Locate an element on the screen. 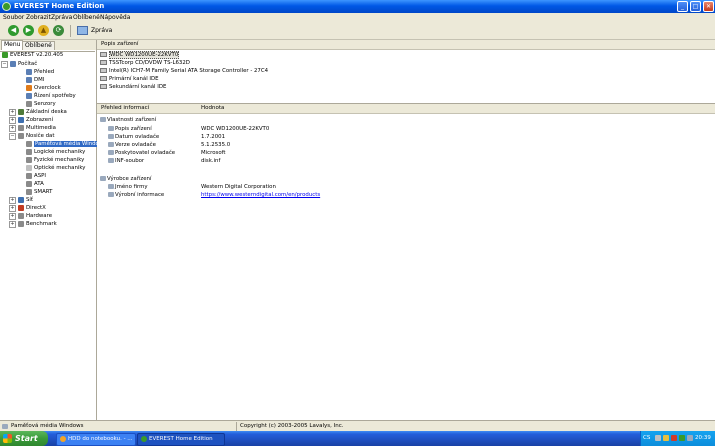 The width and height of the screenshot is (715, 446). menu-file: Soubor is located at coordinates (13, 17).